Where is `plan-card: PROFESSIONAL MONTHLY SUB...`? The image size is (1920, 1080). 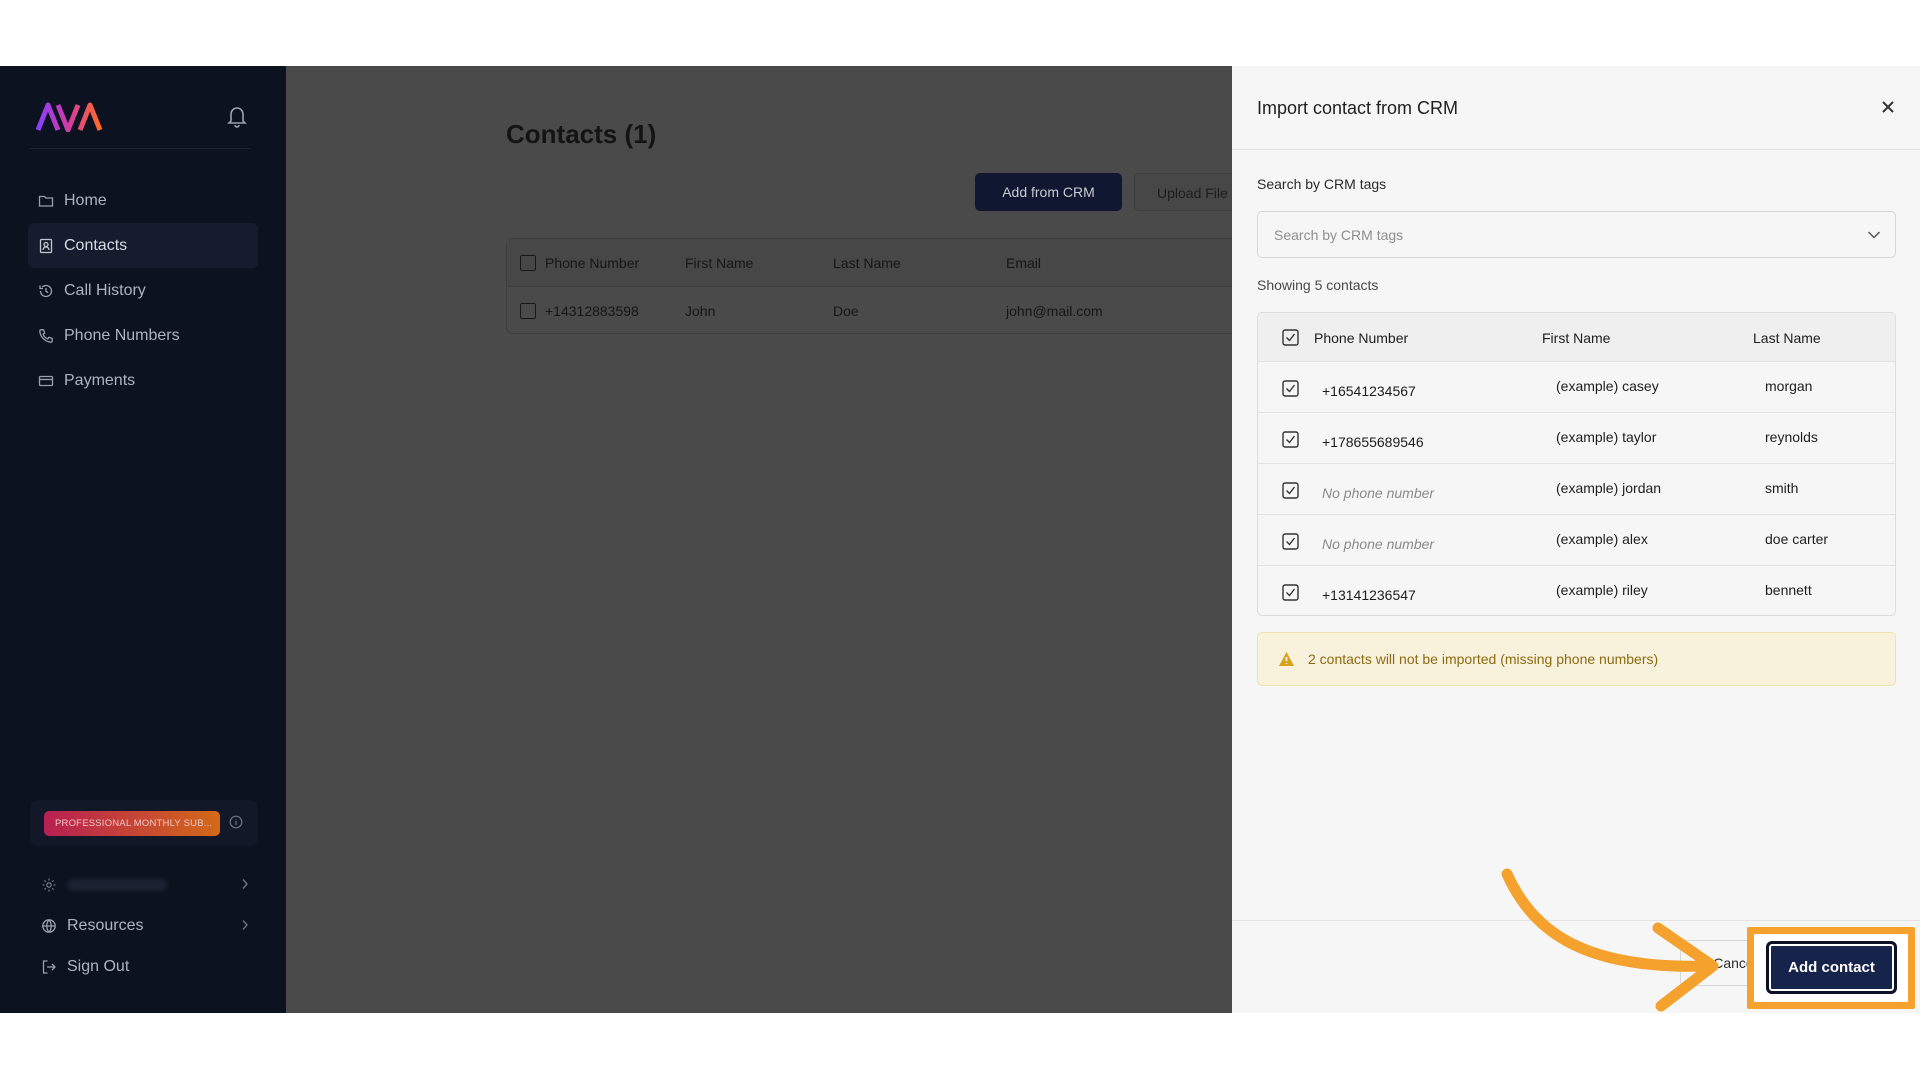 plan-card: PROFESSIONAL MONTHLY SUB... is located at coordinates (144, 823).